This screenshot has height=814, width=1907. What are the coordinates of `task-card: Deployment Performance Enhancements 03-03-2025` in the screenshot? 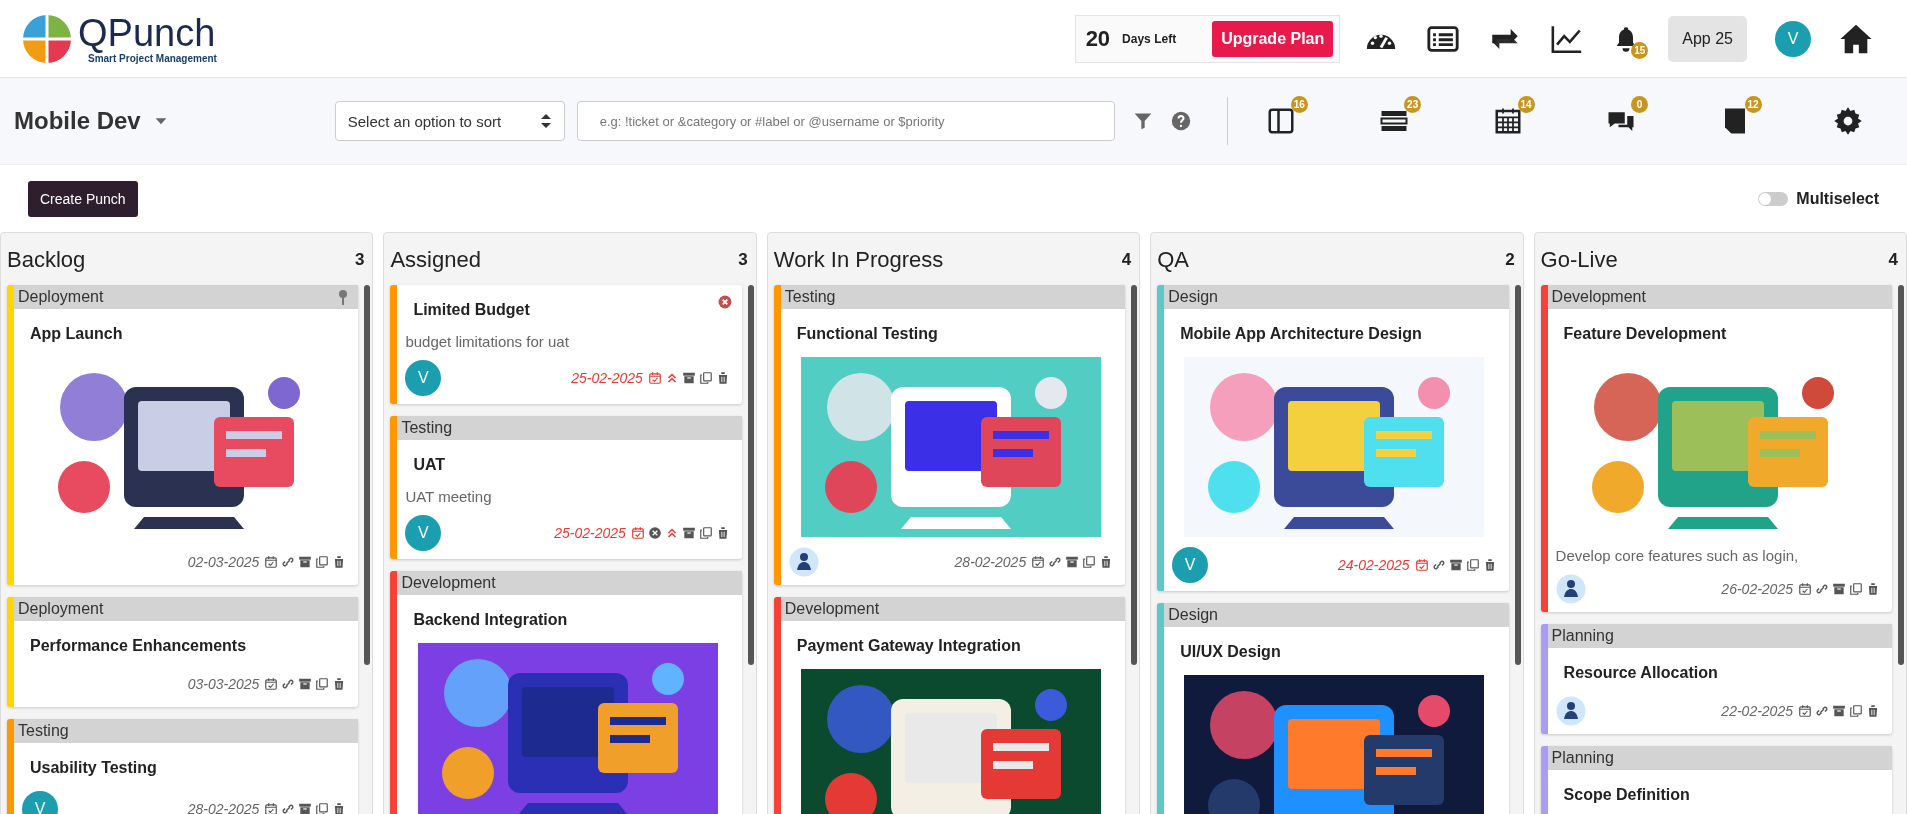 It's located at (183, 652).